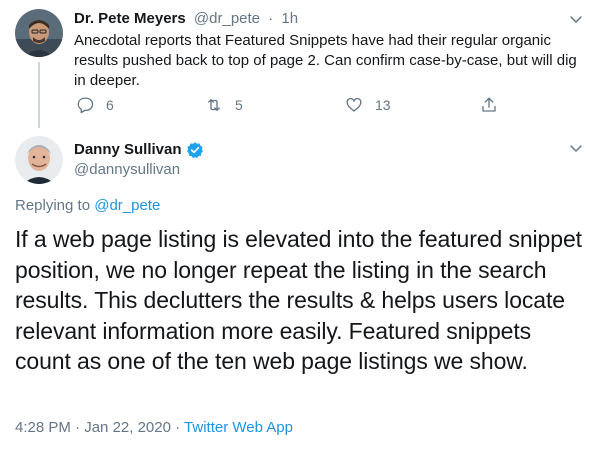  What do you see at coordinates (194, 150) in the screenshot?
I see `verified-badge-icon` at bounding box center [194, 150].